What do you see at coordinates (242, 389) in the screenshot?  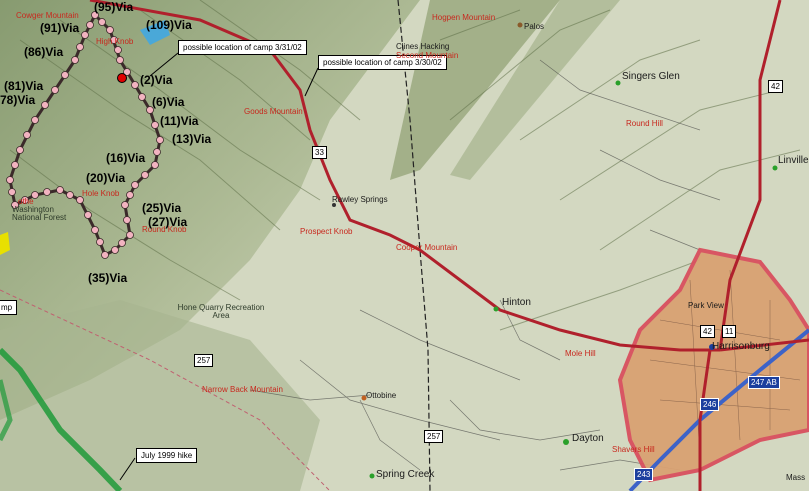 I see `label-narrow-back-mountain: Narrow Back Mountain` at bounding box center [242, 389].